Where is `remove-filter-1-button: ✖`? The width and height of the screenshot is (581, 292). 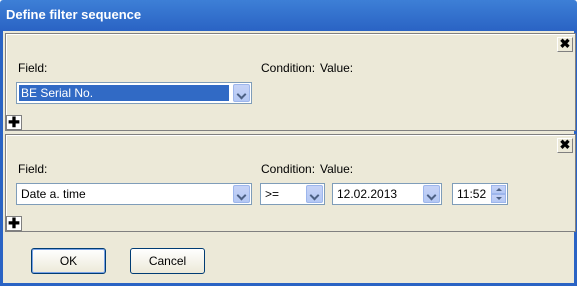 remove-filter-1-button: ✖ is located at coordinates (565, 44).